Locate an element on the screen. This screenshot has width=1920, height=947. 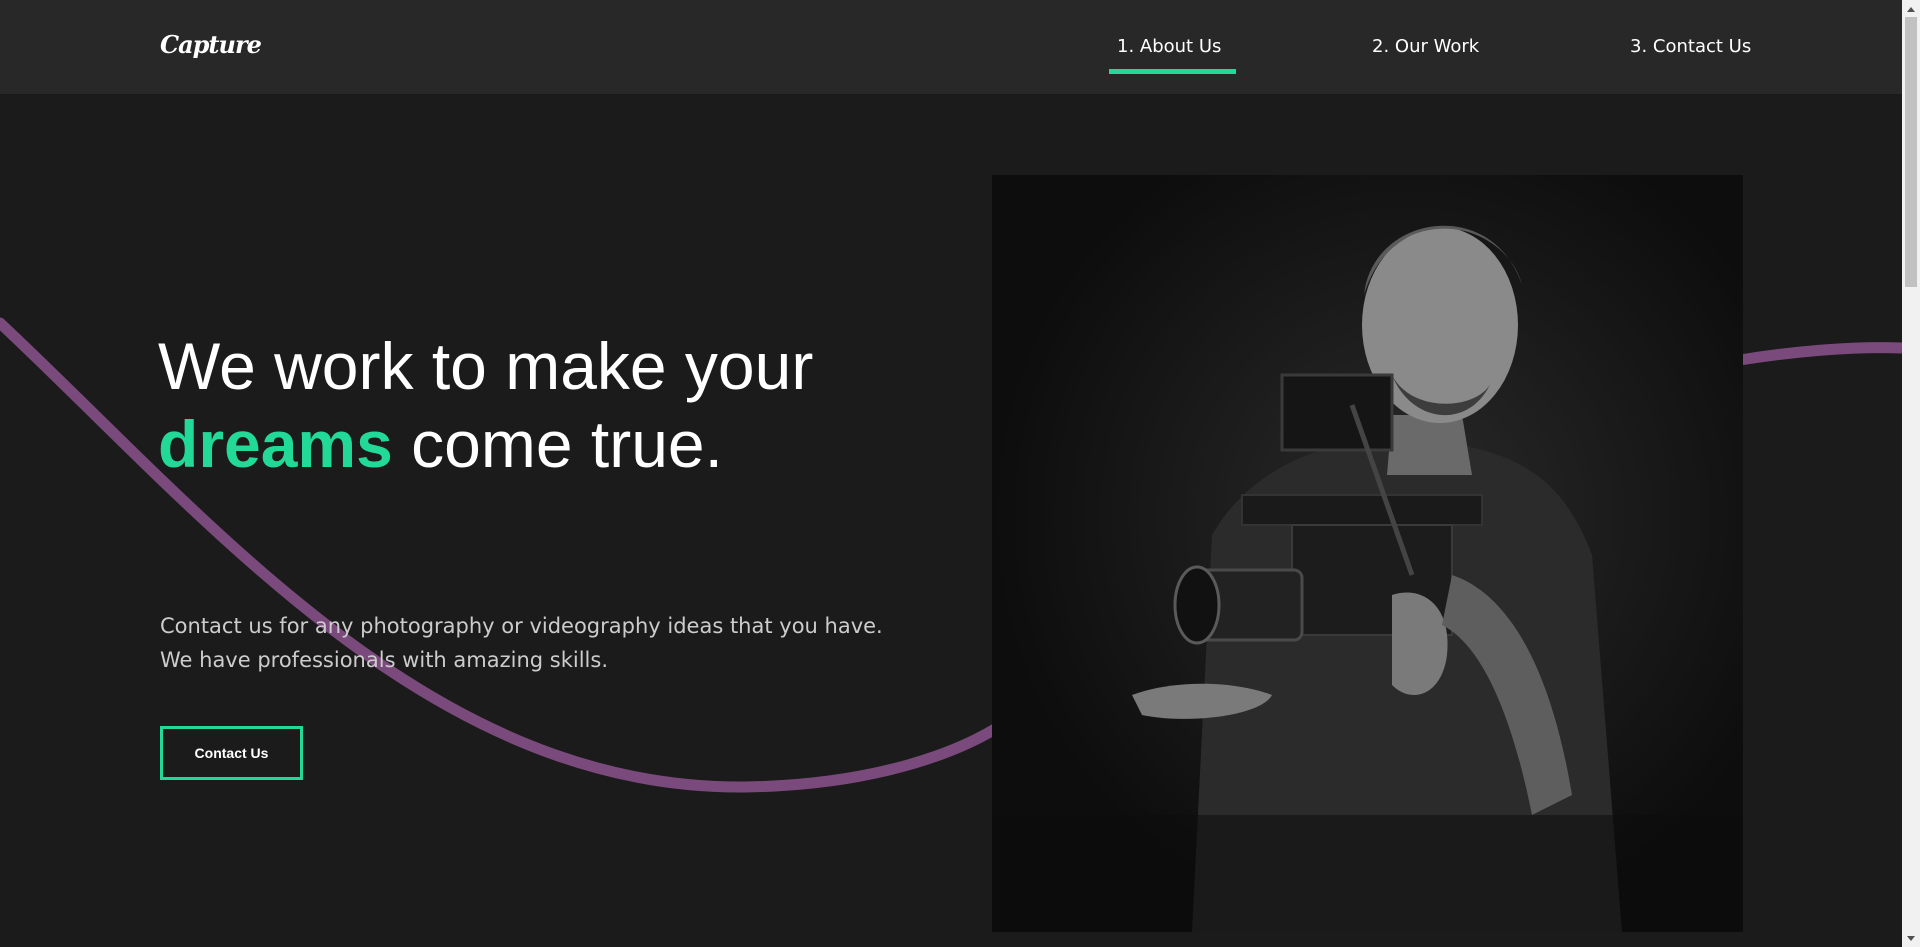
scrollbar-thumb is located at coordinates (1911, 152).